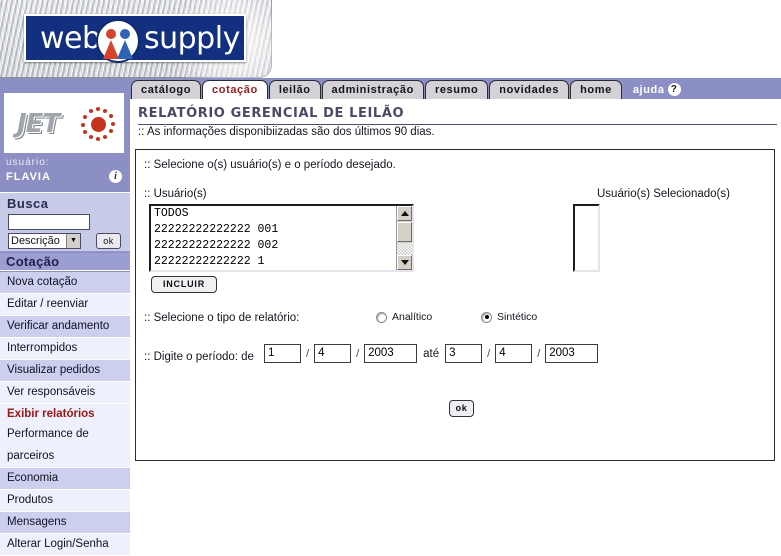 The image size is (781, 556). Describe the element at coordinates (70, 38) in the screenshot. I see `logo-text-web: web` at that location.